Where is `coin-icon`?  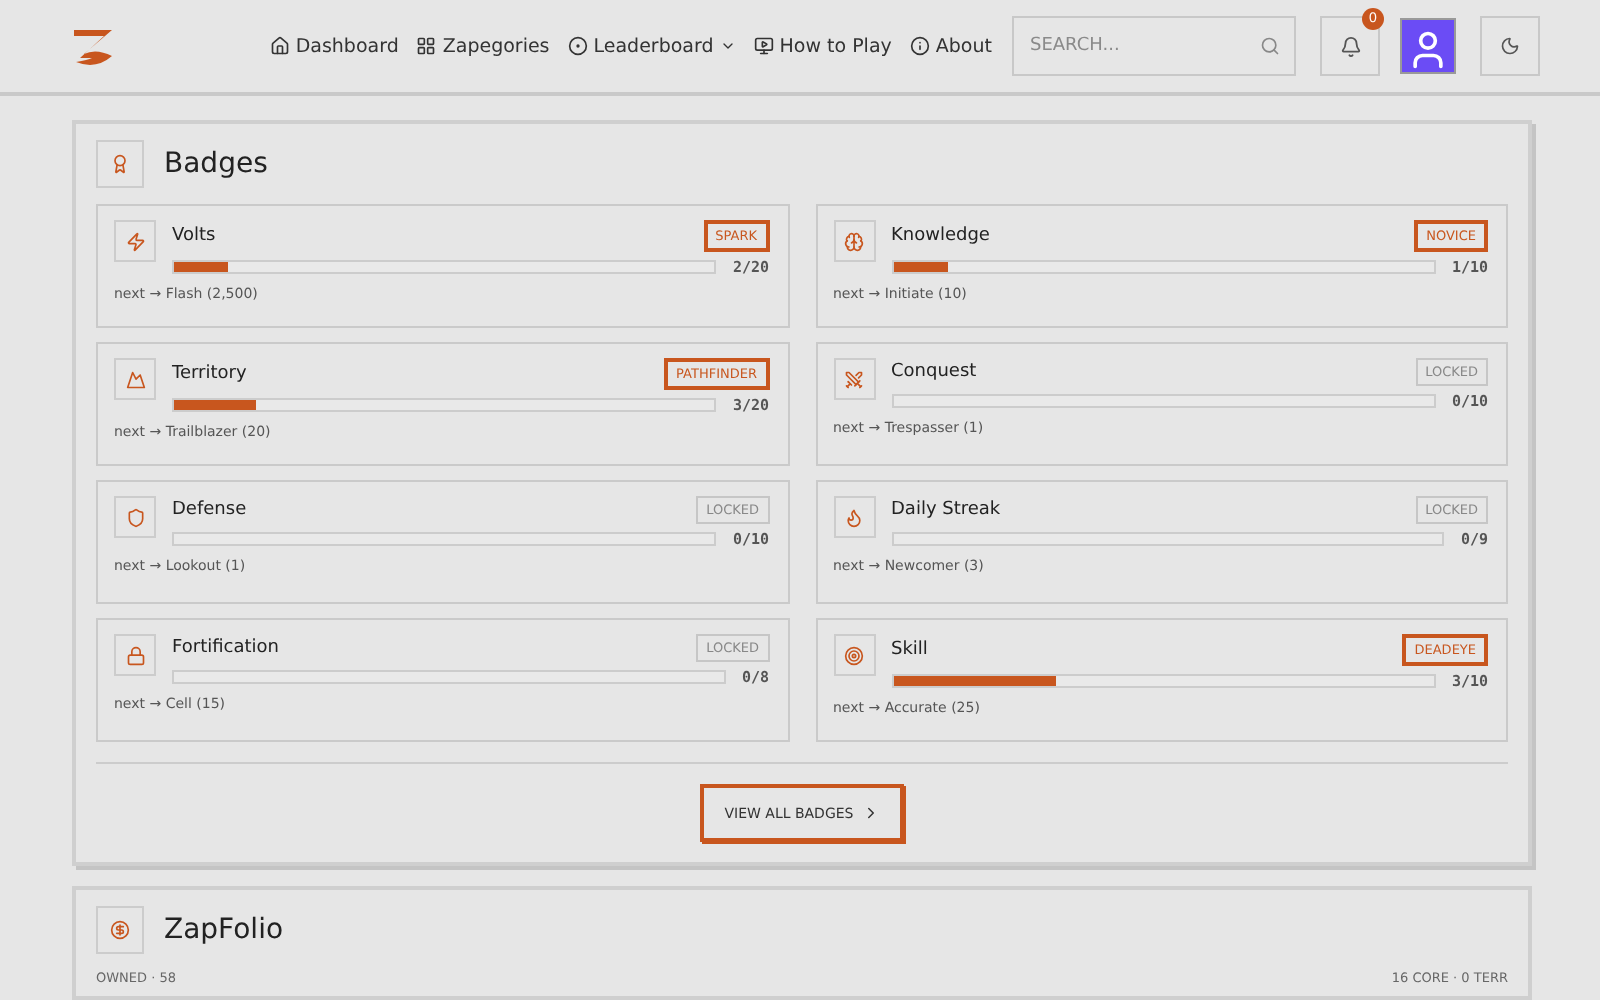
coin-icon is located at coordinates (120, 930).